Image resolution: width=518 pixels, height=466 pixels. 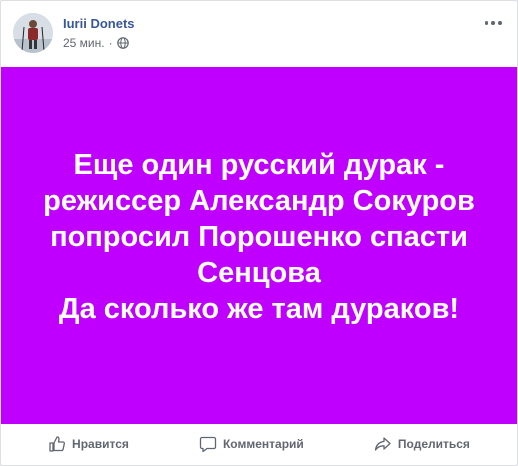 I want to click on like-label: Нравится, so click(x=100, y=444).